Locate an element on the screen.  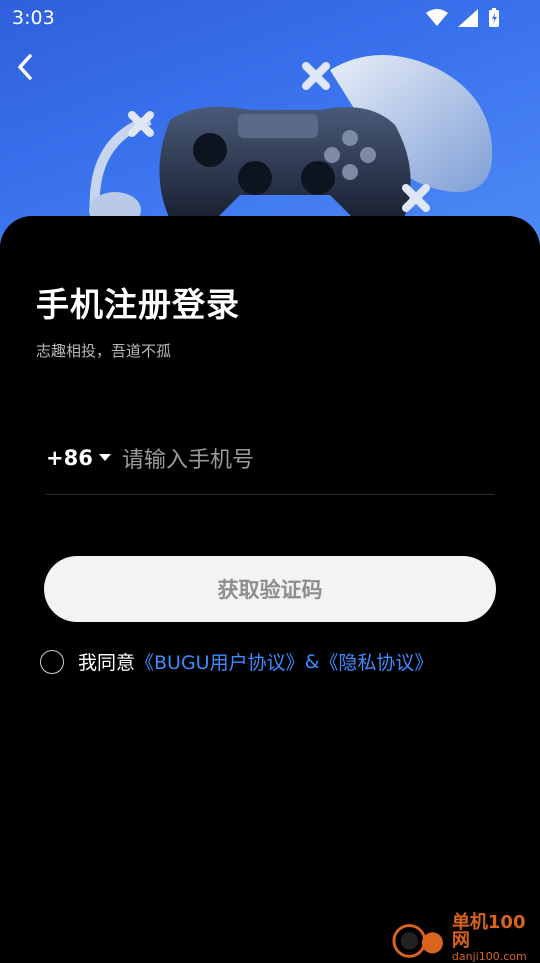
ampersand-text: & is located at coordinates (312, 661).